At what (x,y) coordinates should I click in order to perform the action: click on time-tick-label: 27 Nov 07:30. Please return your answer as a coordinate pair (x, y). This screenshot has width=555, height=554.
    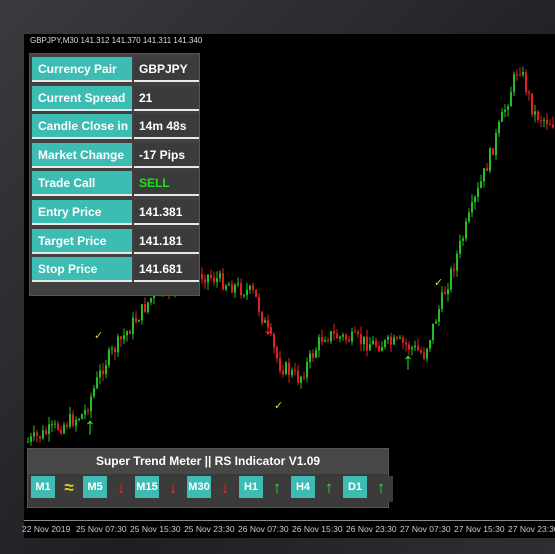
    Looking at the image, I should click on (425, 529).